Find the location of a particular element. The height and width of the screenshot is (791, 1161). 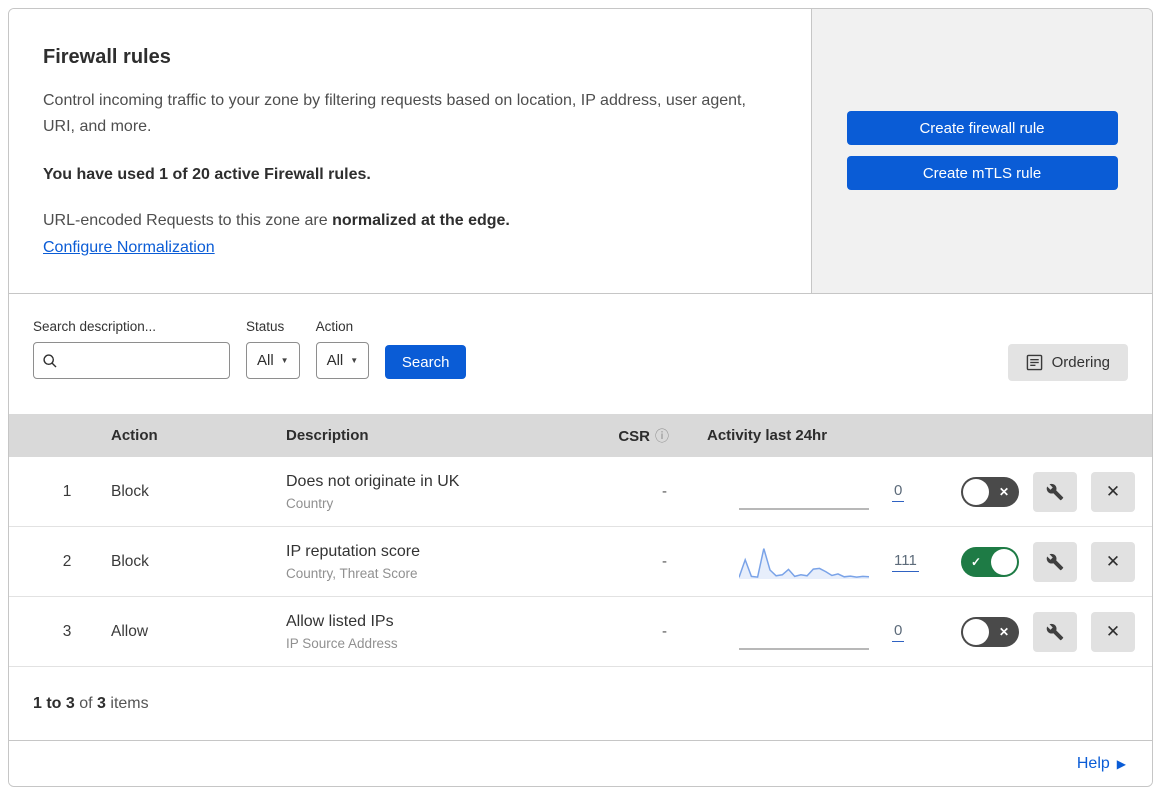

rule-fields: Country, Threat Score is located at coordinates (352, 573).